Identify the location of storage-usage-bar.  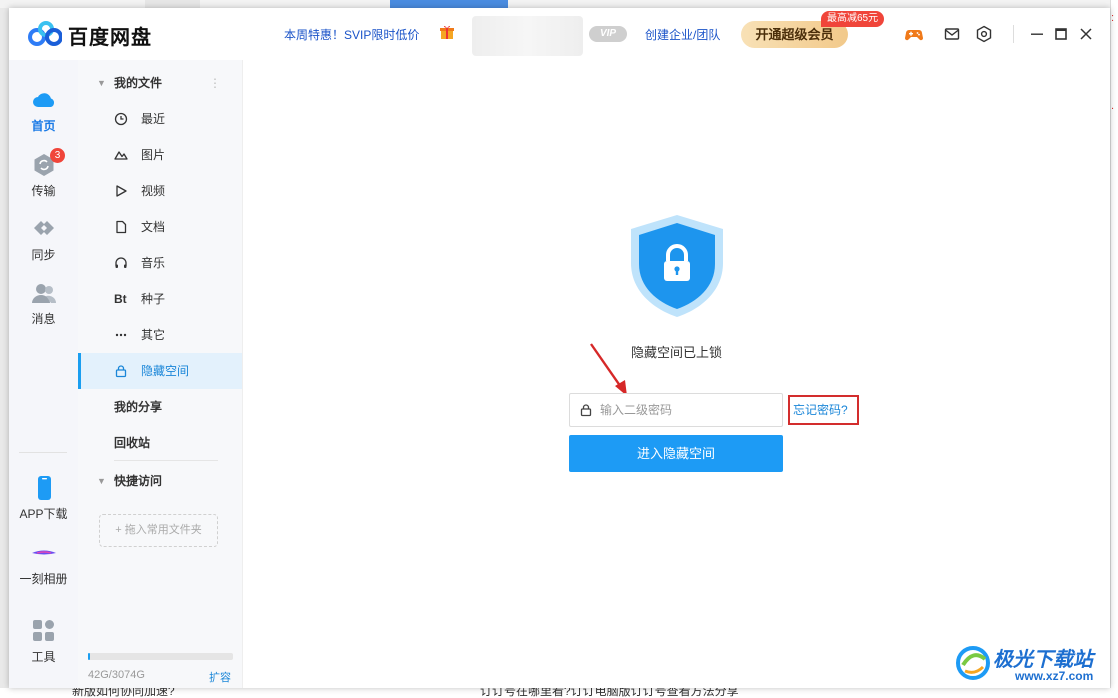
(160, 656).